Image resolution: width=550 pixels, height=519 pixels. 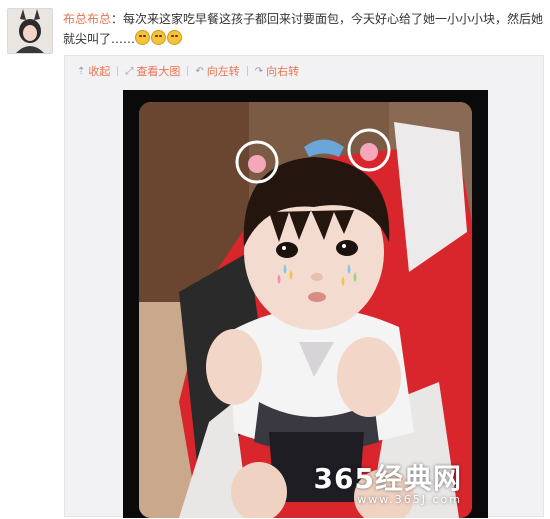 What do you see at coordinates (129, 71) in the screenshot?
I see `magnify-icon: ⤢` at bounding box center [129, 71].